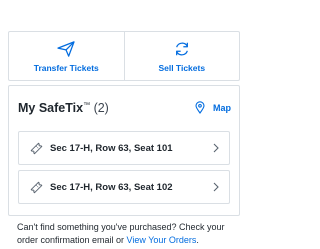 This screenshot has width=320, height=249. I want to click on safetix-title: My SafeTix, so click(51, 108).